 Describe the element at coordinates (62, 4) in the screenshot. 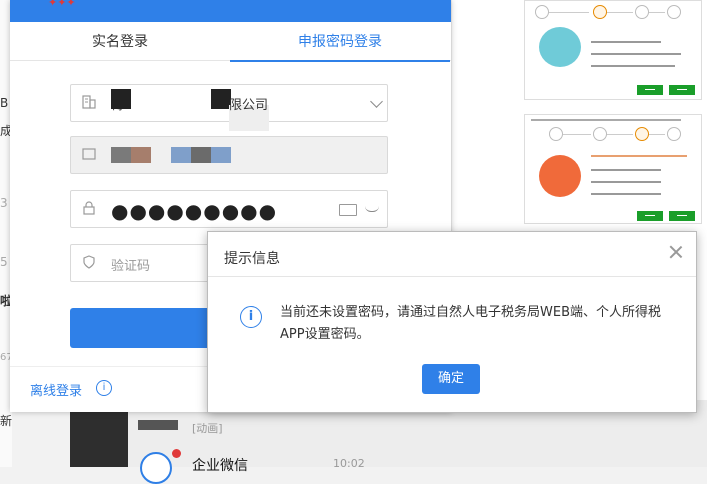

I see `tax-logo-icon: ✦✦✦` at that location.